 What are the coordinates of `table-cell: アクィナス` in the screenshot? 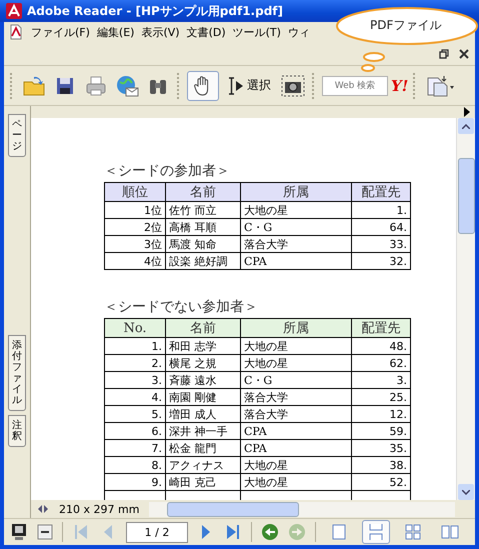 It's located at (203, 465).